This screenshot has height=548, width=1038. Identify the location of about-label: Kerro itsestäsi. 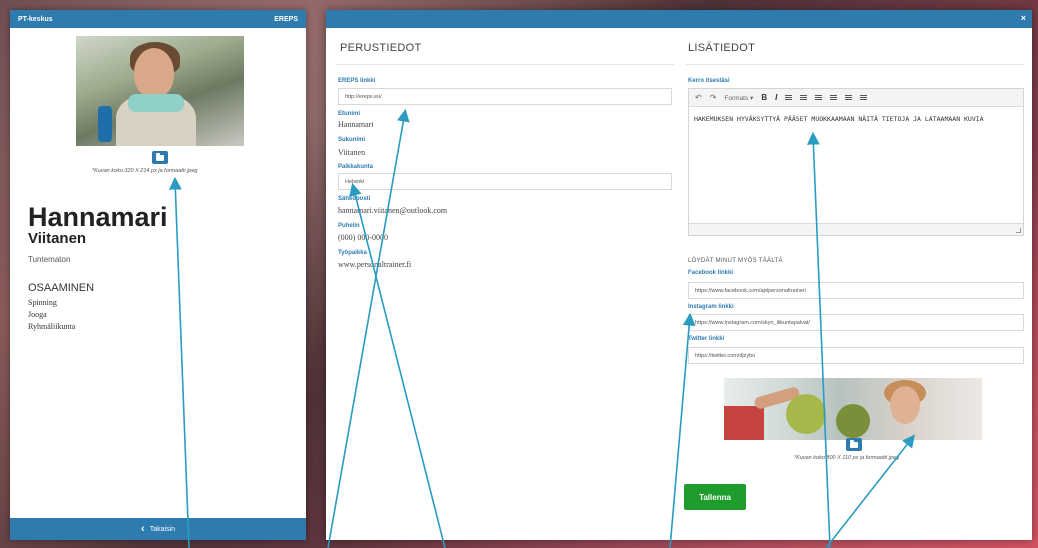
(709, 81).